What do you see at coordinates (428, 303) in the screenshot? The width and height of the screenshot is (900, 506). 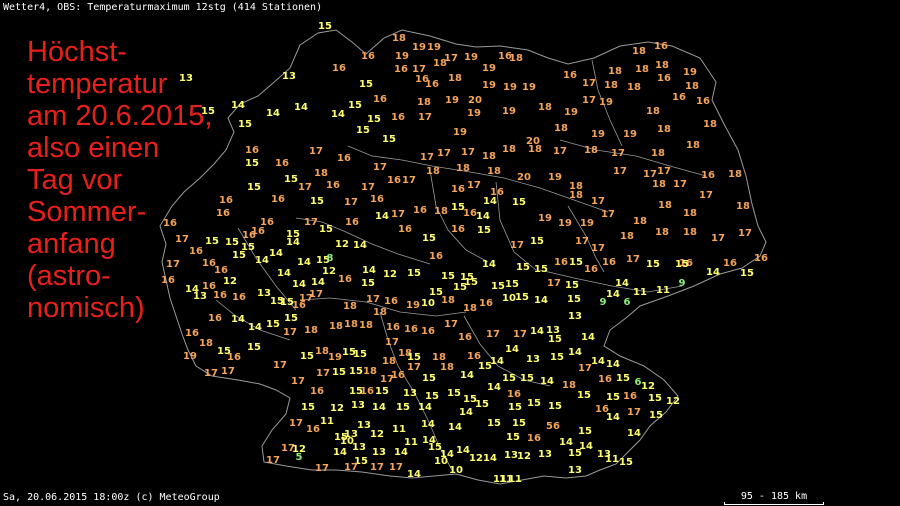 I see `station-value: 10` at bounding box center [428, 303].